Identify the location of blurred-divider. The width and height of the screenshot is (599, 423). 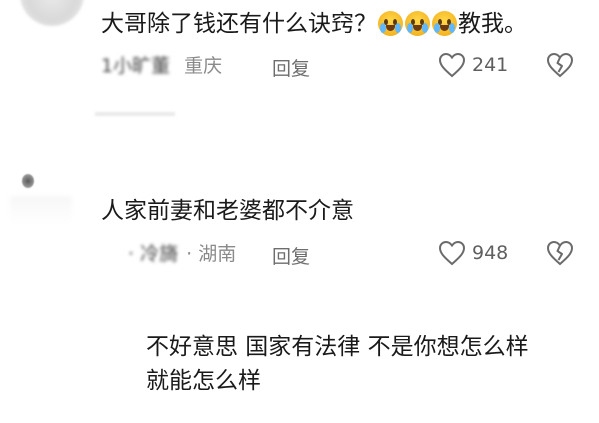
(135, 114).